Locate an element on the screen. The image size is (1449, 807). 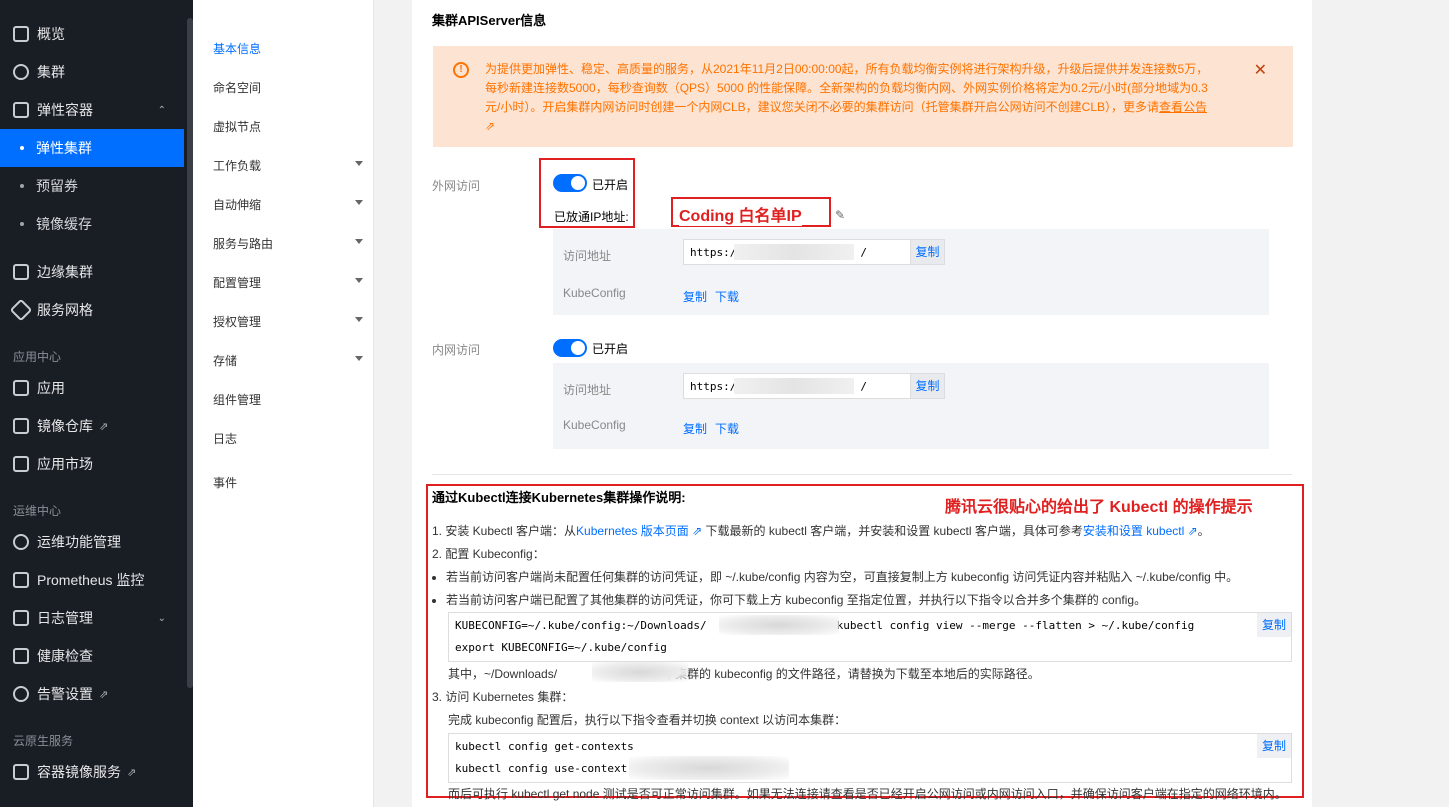
prometheus-icon is located at coordinates (21, 580).